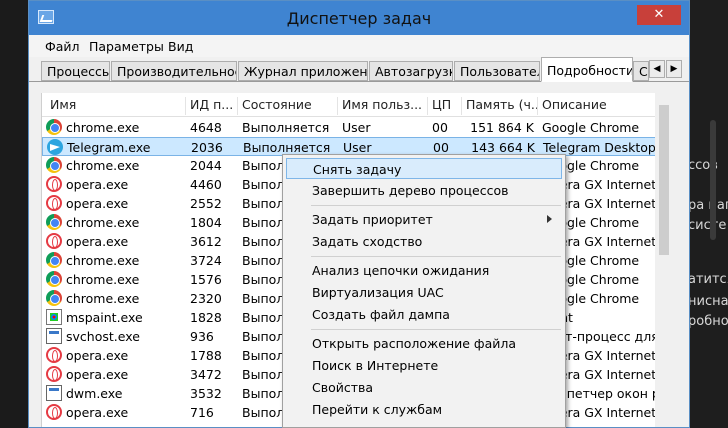  I want to click on cell-pid: 1828, so click(206, 317).